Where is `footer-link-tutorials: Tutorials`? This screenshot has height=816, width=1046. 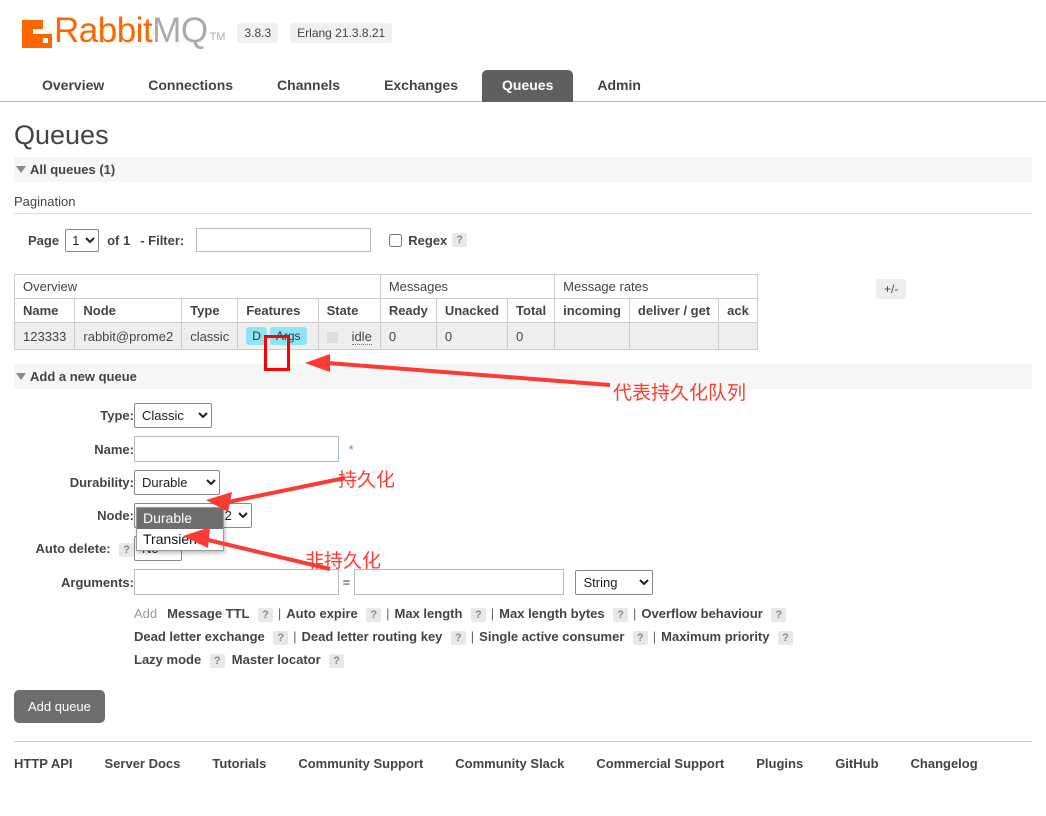
footer-link-tutorials: Tutorials is located at coordinates (239, 763).